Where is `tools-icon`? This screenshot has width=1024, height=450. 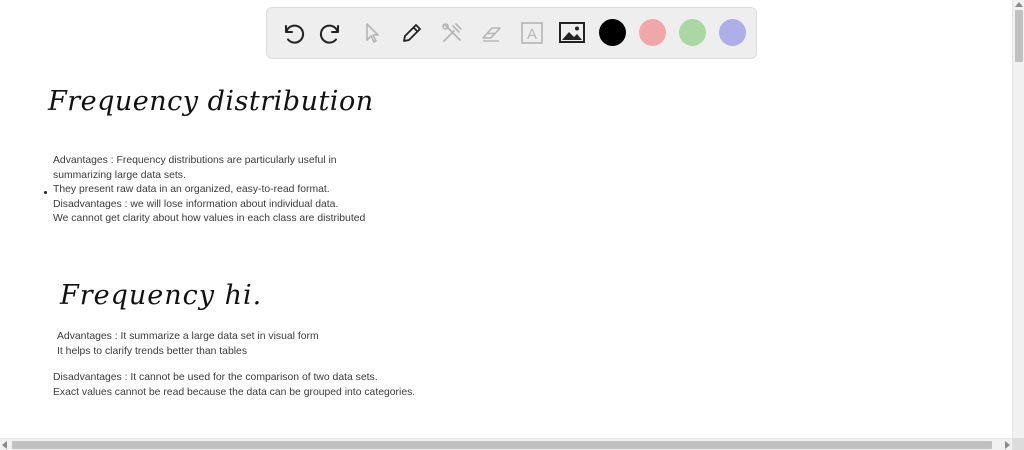 tools-icon is located at coordinates (452, 32).